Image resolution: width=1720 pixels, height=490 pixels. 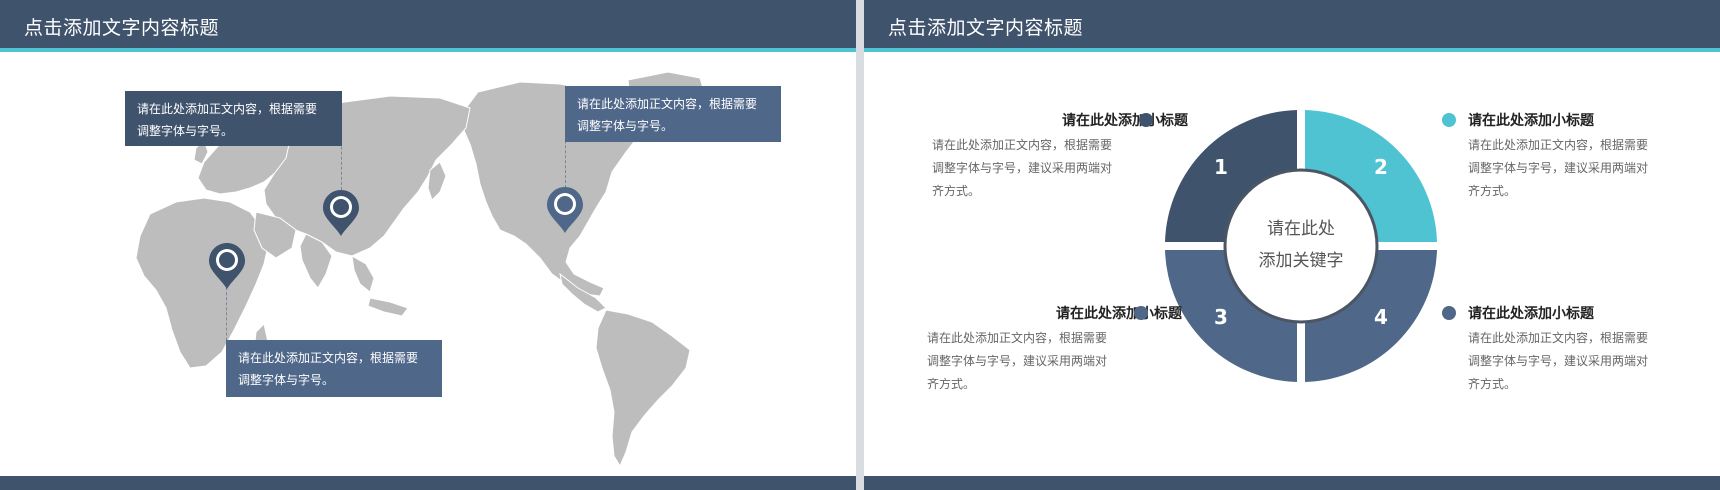 What do you see at coordinates (334, 368) in the screenshot?
I see `callout-box-africa: 请在此处添加正文内容，根据需要 调整字体与字号。` at bounding box center [334, 368].